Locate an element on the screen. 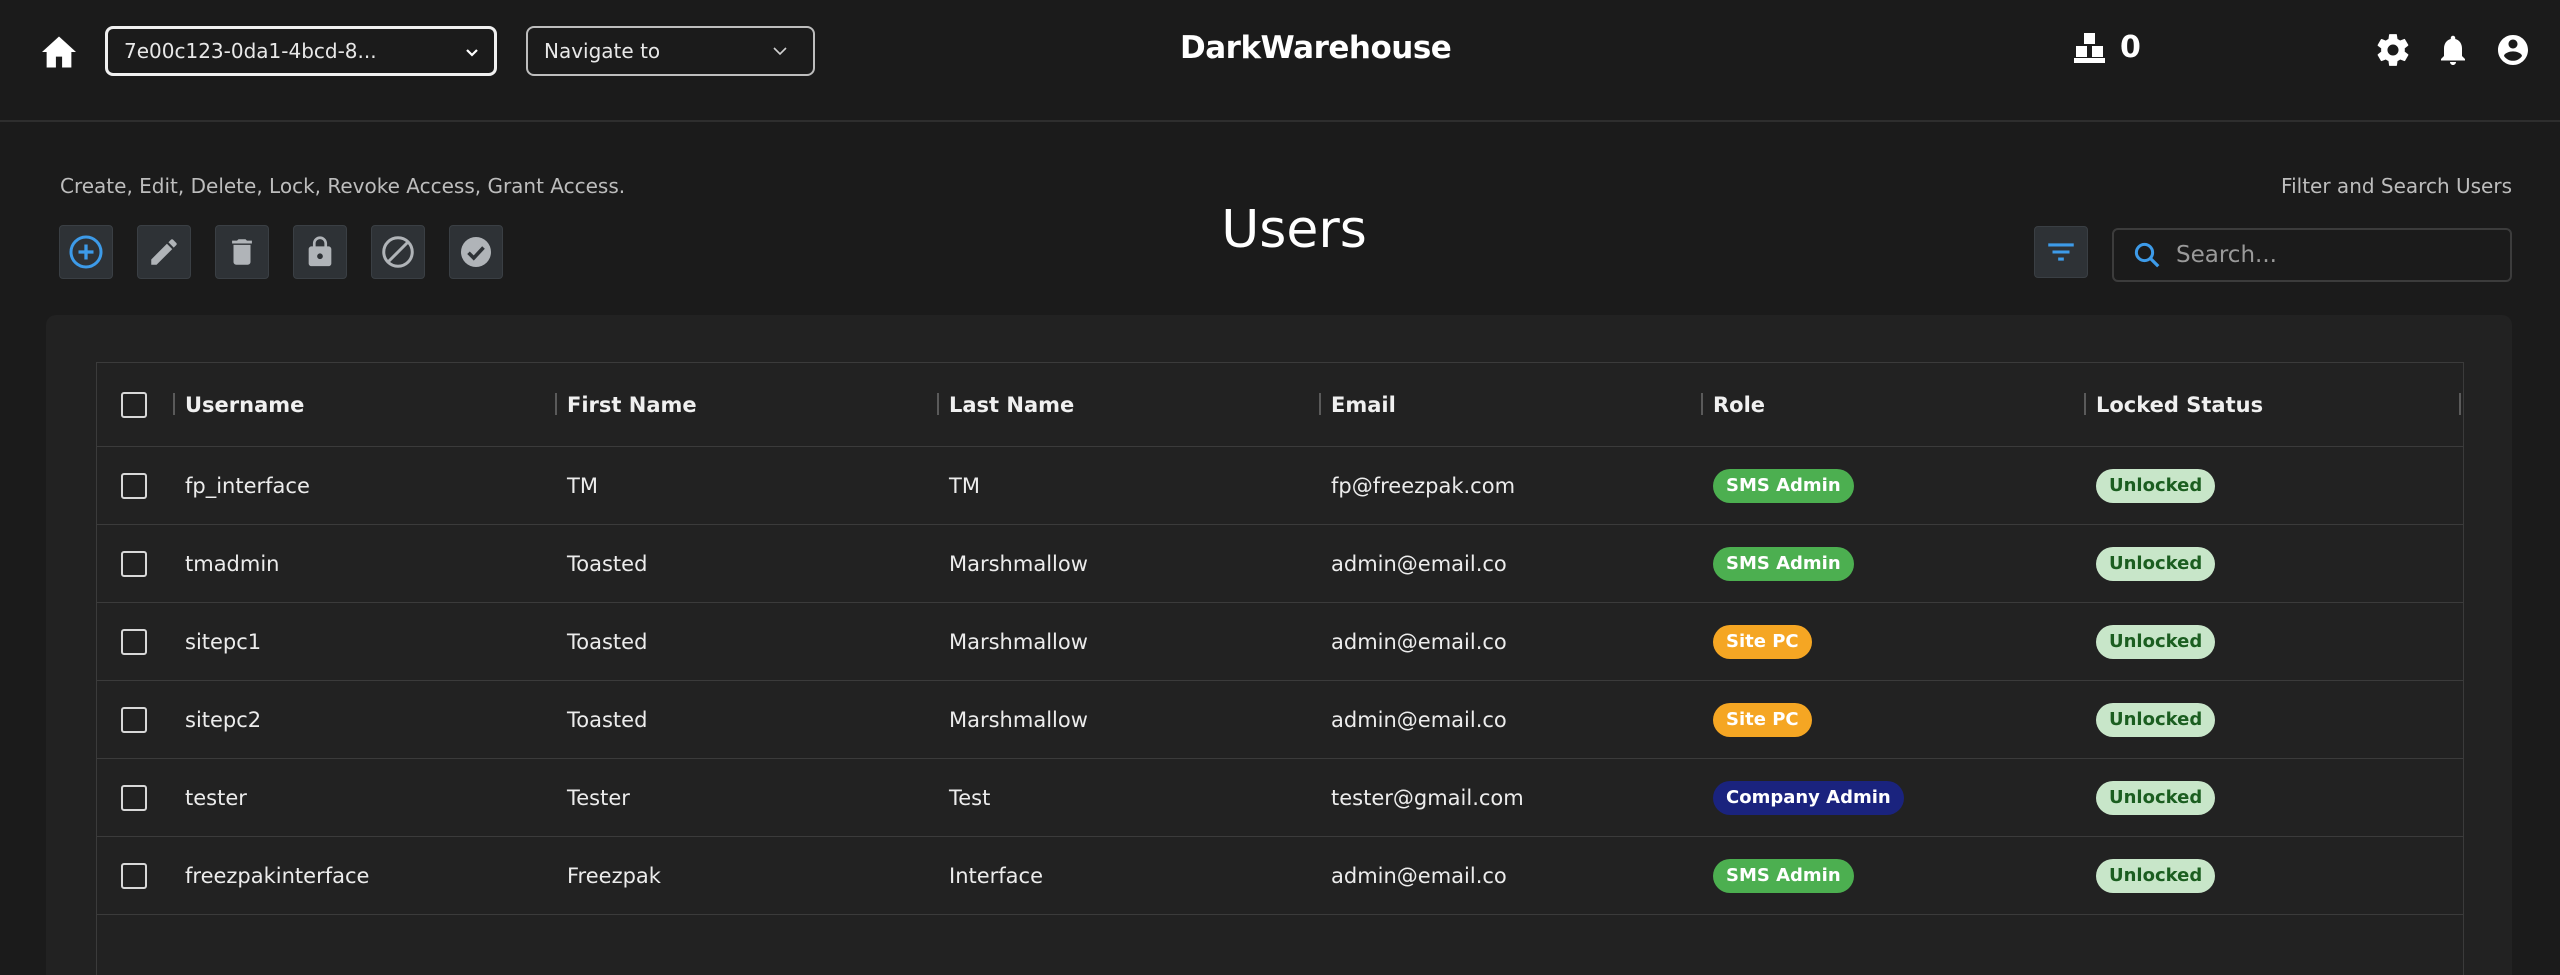 The width and height of the screenshot is (2560, 975). page-title: Users is located at coordinates (1294, 230).